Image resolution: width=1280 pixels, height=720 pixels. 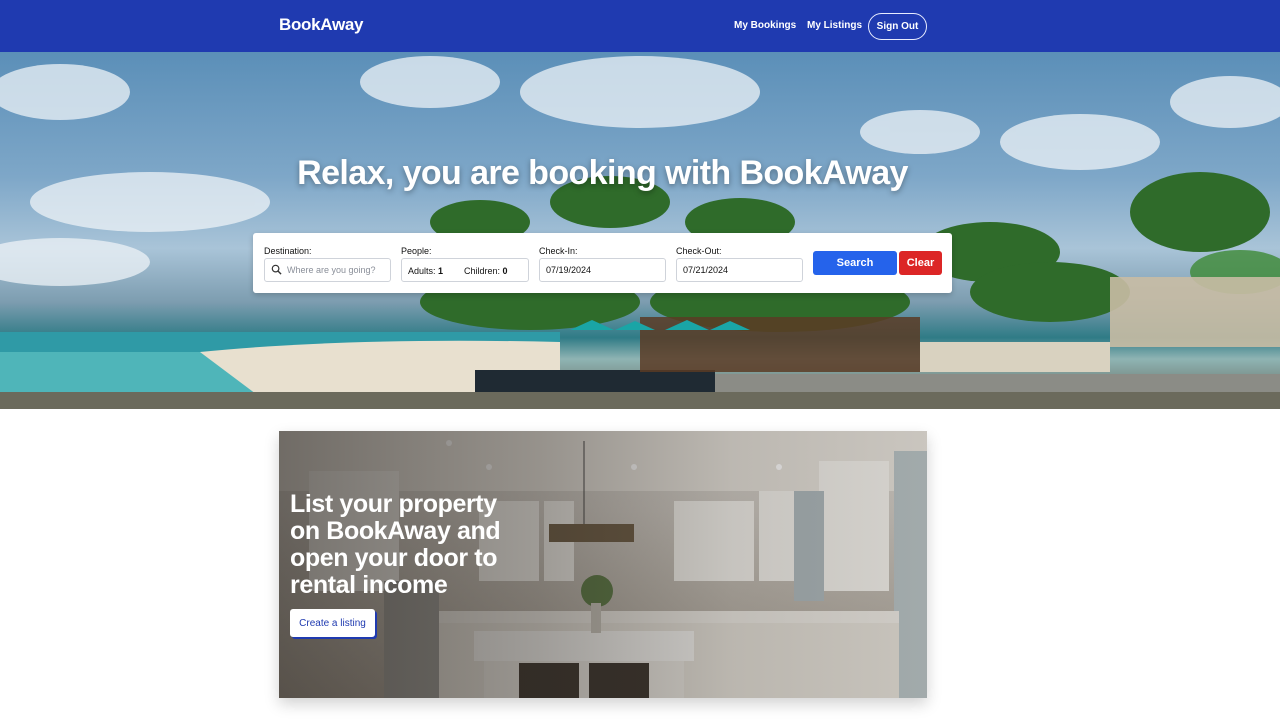 What do you see at coordinates (416, 251) in the screenshot?
I see `people-label: People:` at bounding box center [416, 251].